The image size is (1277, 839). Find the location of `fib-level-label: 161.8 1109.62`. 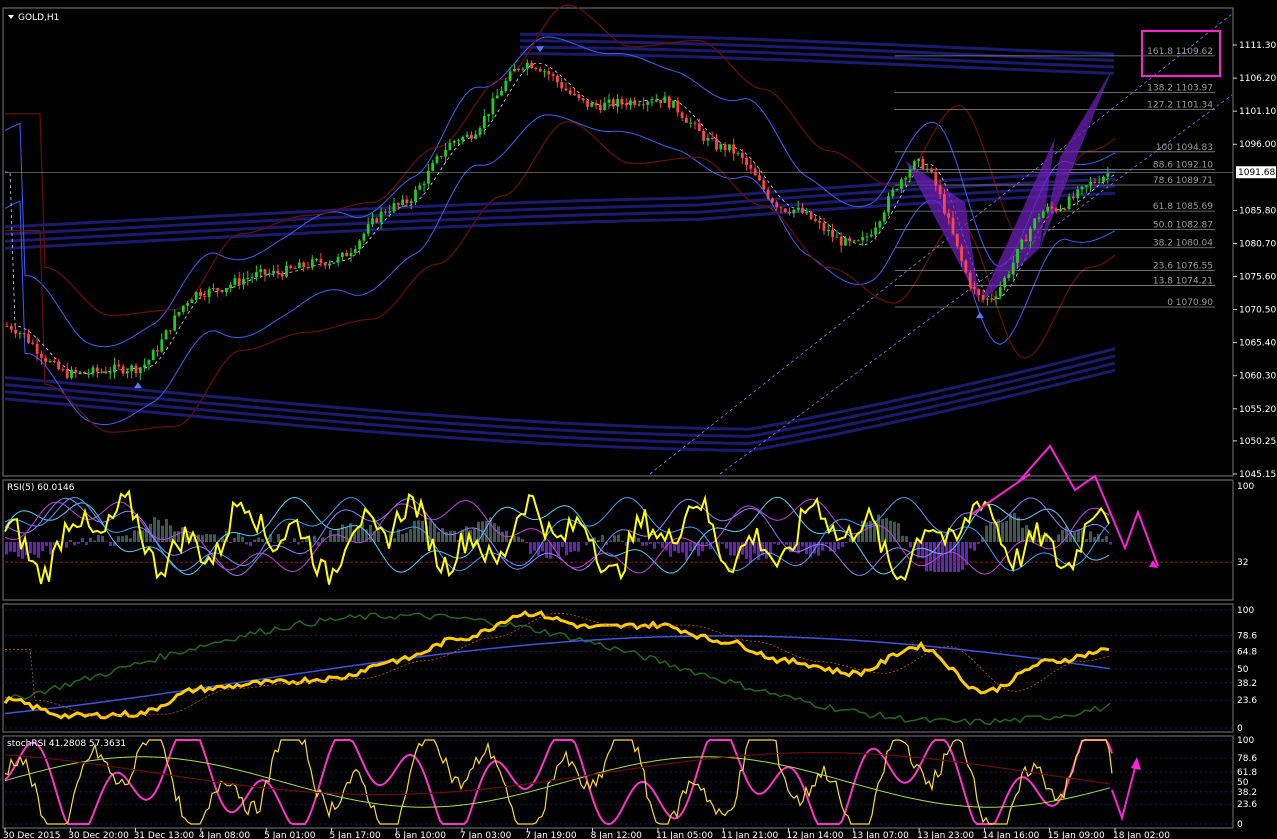

fib-level-label: 161.8 1109.62 is located at coordinates (1180, 52).